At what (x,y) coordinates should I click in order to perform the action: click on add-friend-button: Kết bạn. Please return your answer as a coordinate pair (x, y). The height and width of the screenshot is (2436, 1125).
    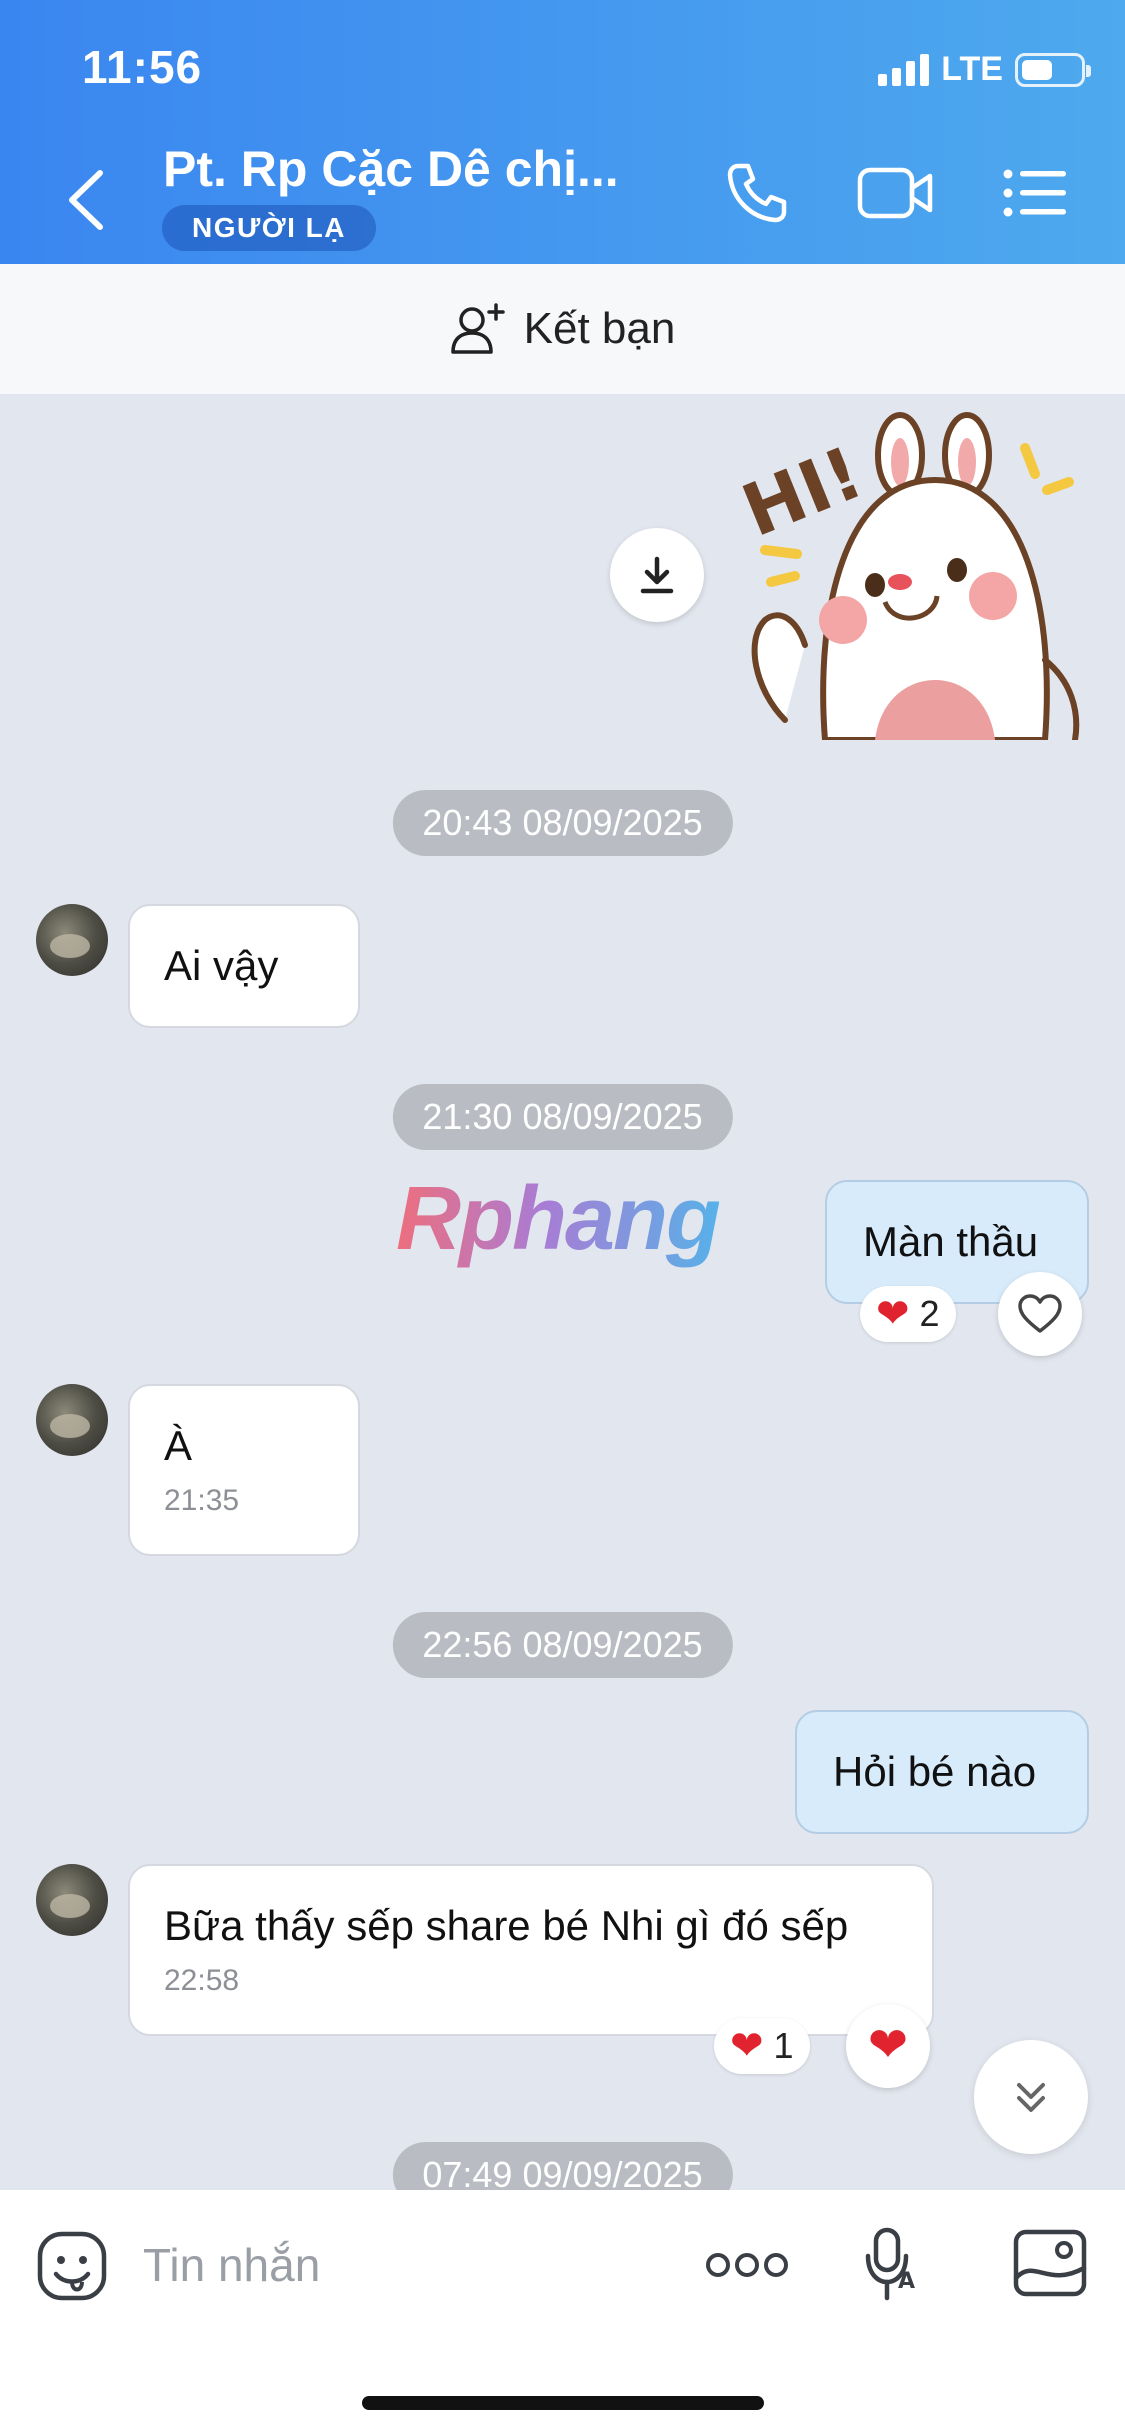
    Looking at the image, I should click on (562, 329).